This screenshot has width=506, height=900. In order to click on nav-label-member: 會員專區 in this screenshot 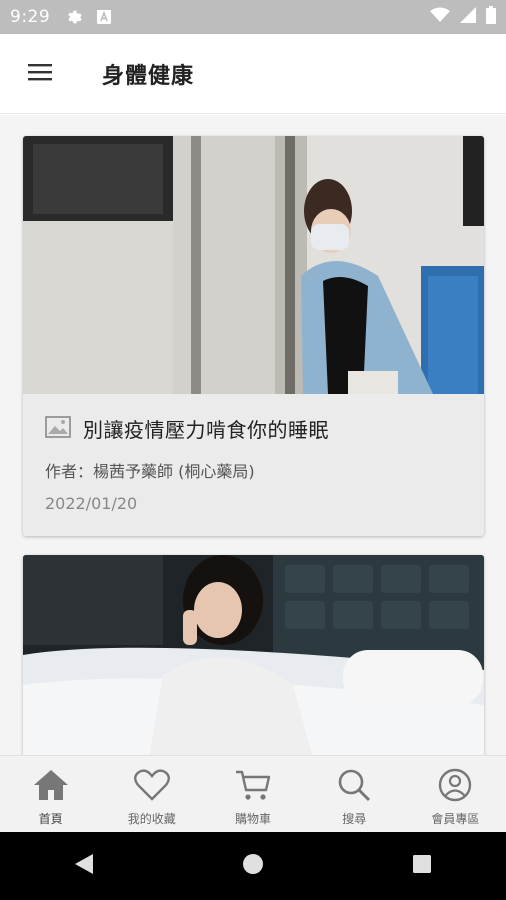, I will do `click(455, 819)`.